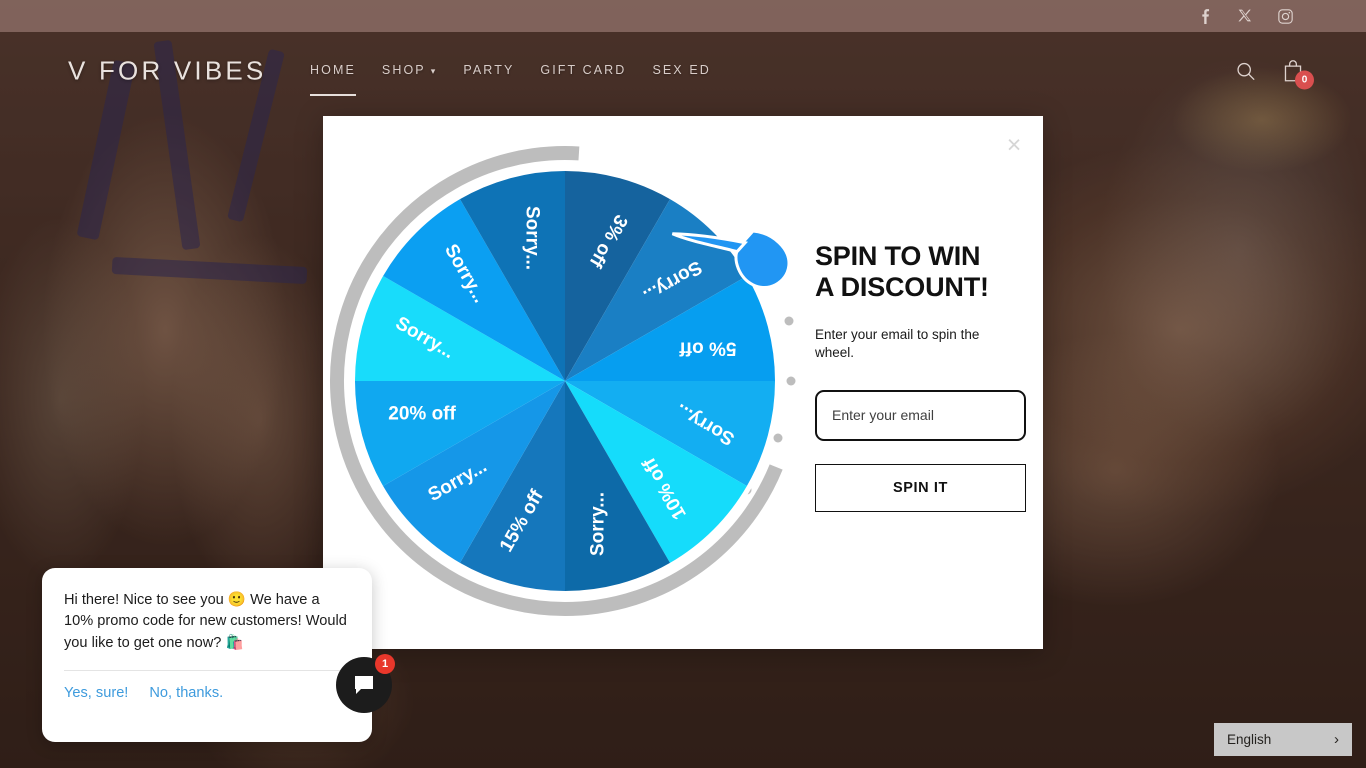 Image resolution: width=1366 pixels, height=768 pixels. Describe the element at coordinates (403, 70) in the screenshot. I see `nav-label: SHOP` at that location.